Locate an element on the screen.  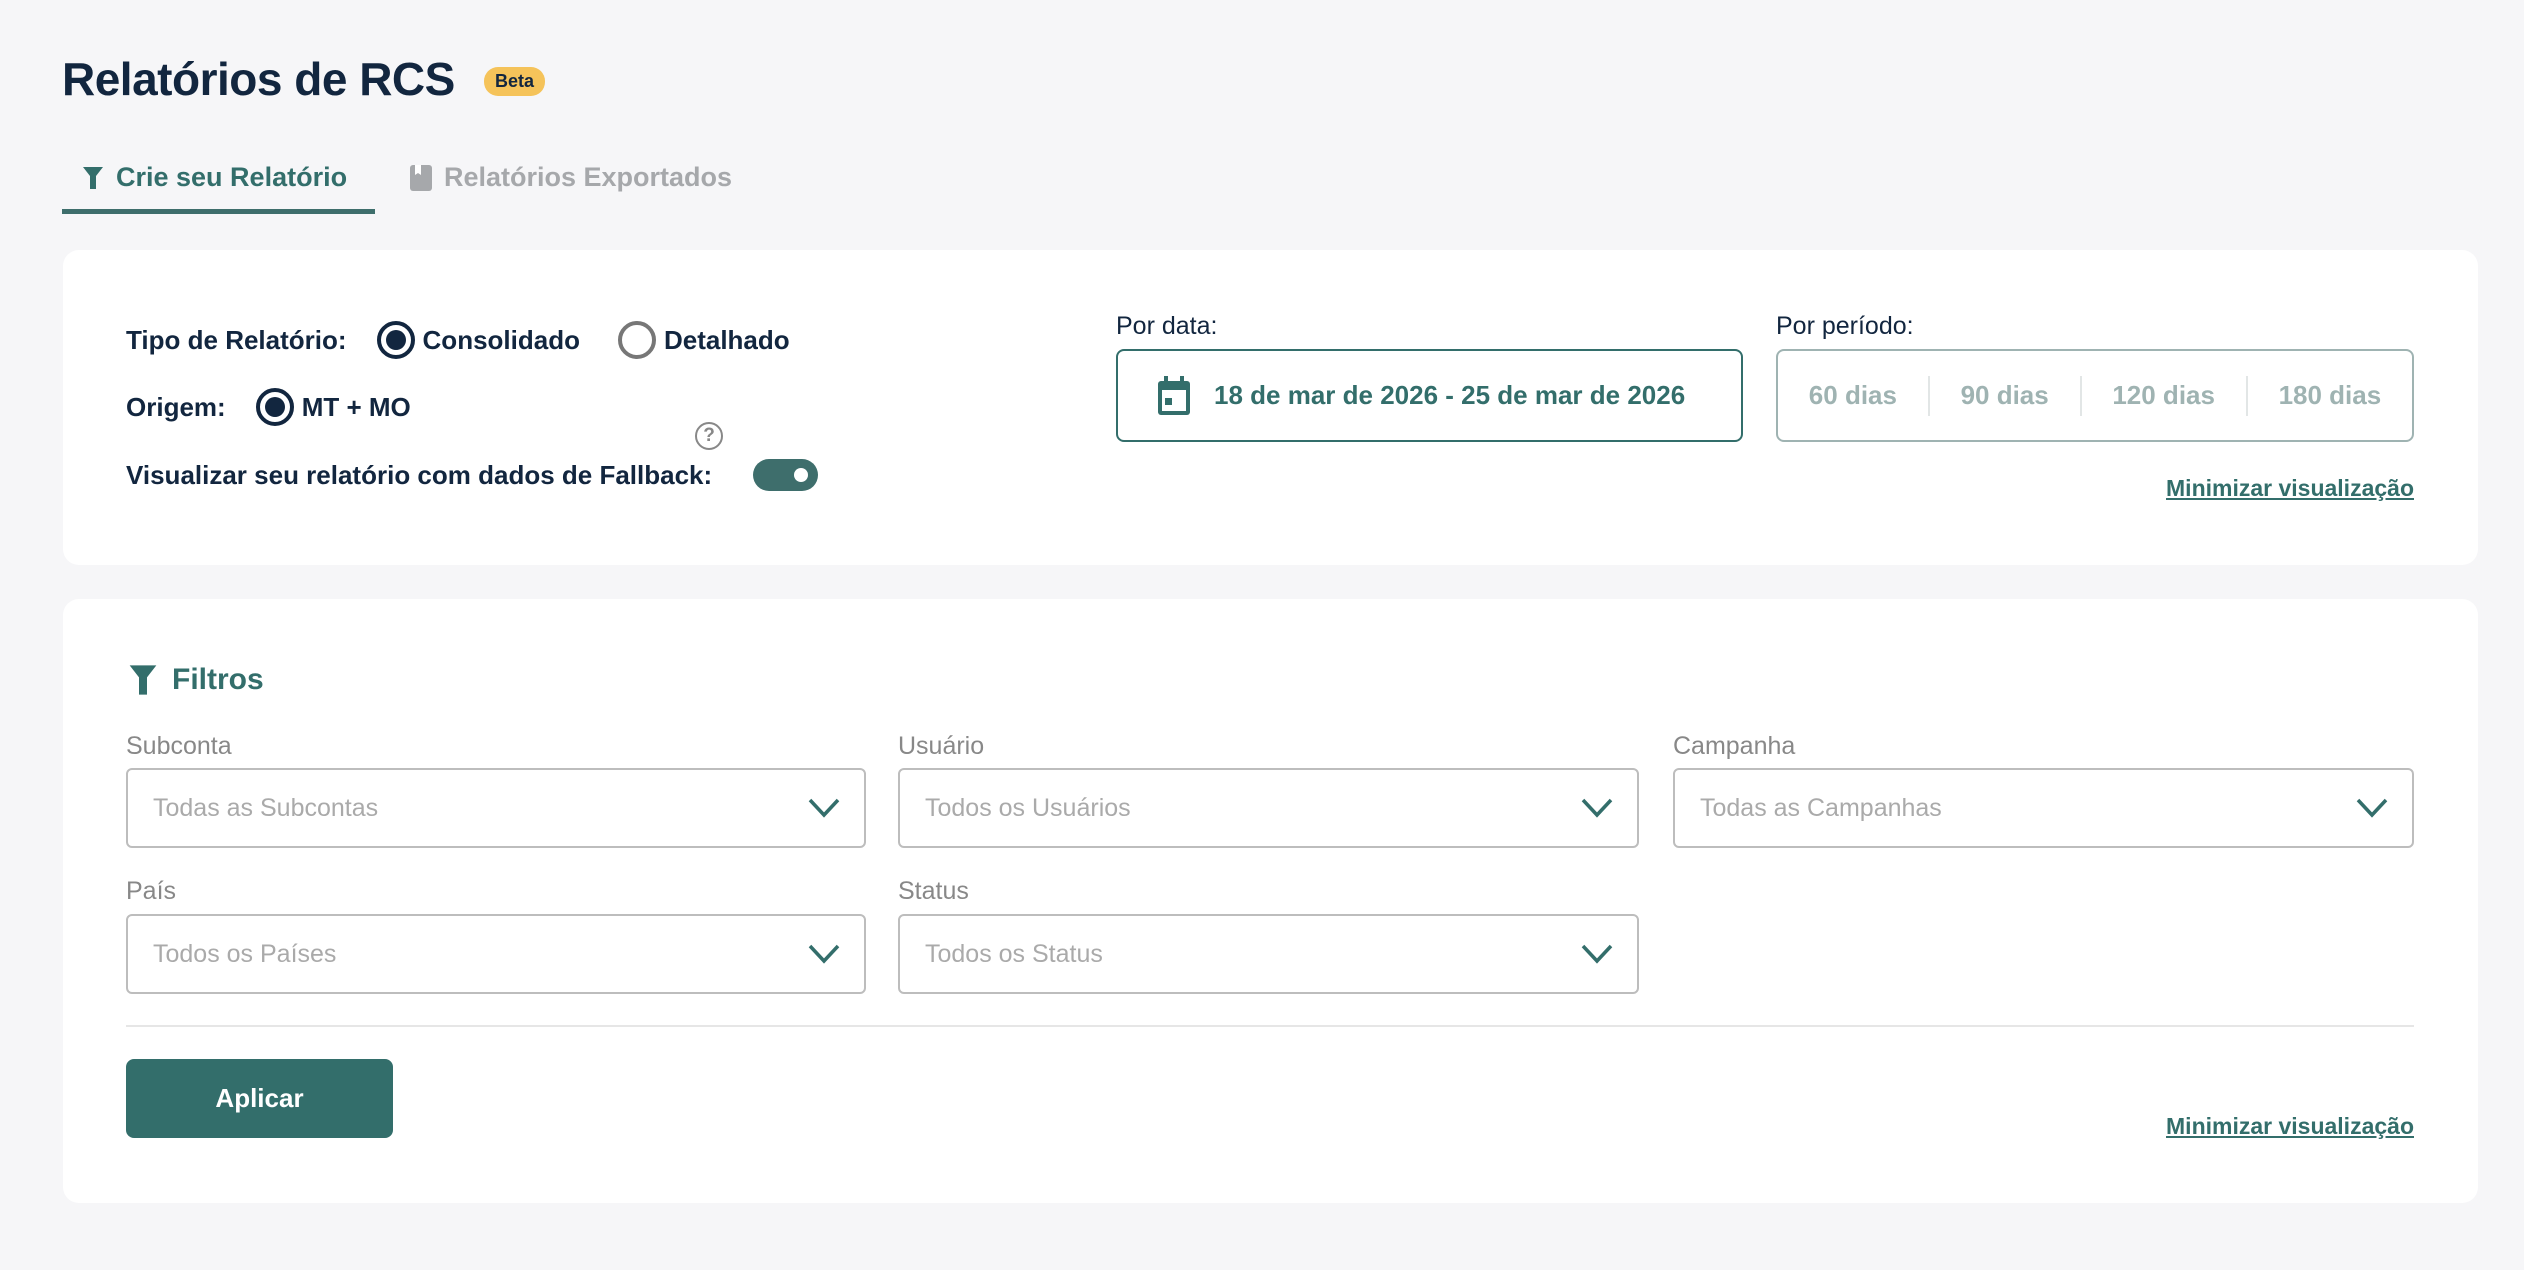
select-placeholder: Todos os Países is located at coordinates (245, 953).